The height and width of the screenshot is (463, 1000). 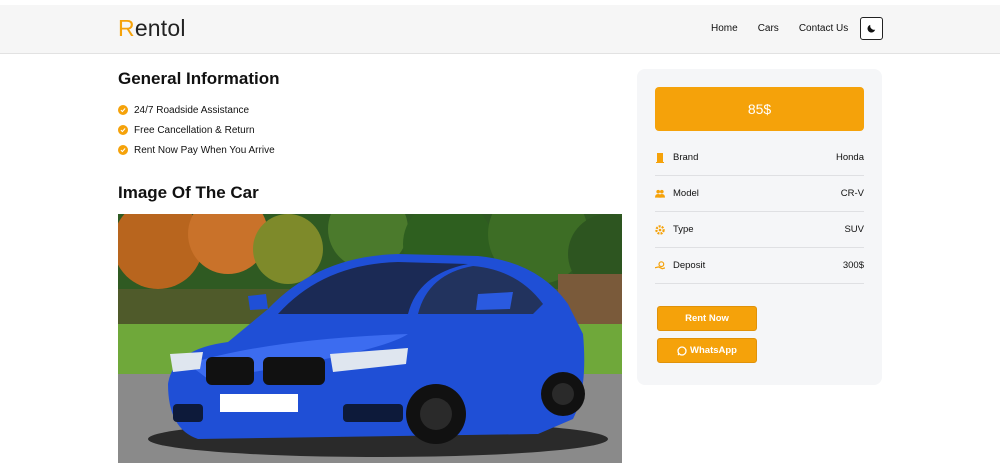 What do you see at coordinates (854, 229) in the screenshot?
I see `detail-value: SUV` at bounding box center [854, 229].